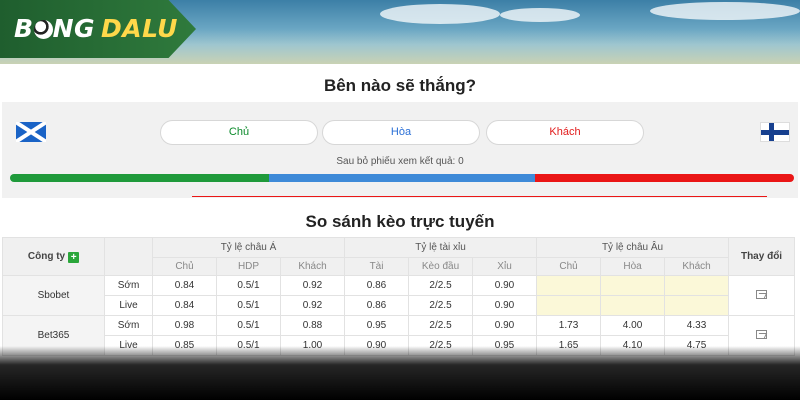  Describe the element at coordinates (633, 345) in the screenshot. I see `odds-value: 4.10` at that location.